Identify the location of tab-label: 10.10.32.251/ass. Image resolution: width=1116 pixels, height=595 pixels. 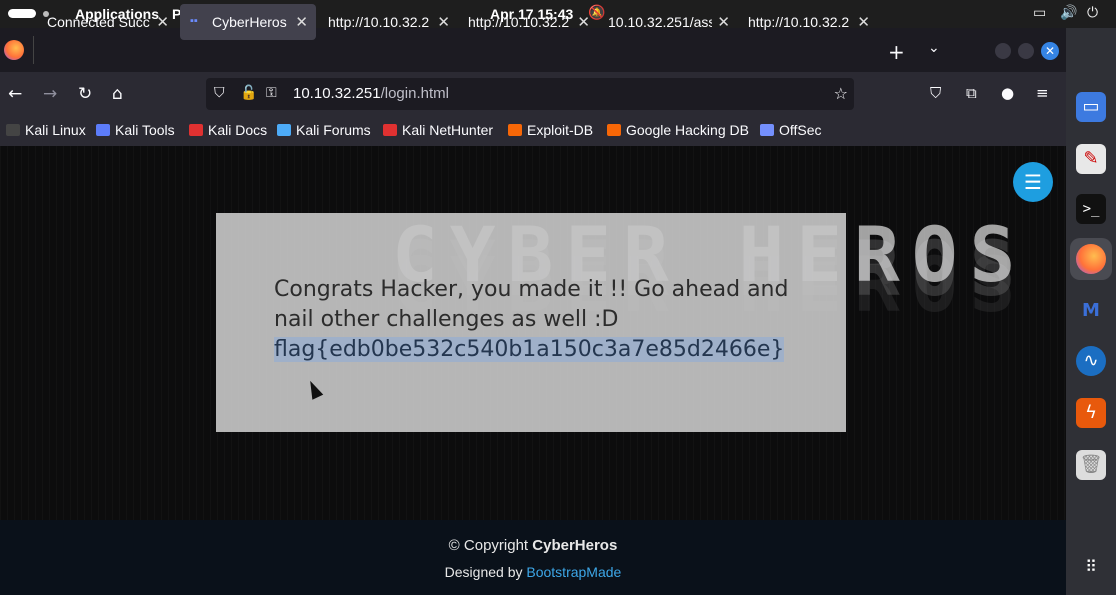
(660, 22).